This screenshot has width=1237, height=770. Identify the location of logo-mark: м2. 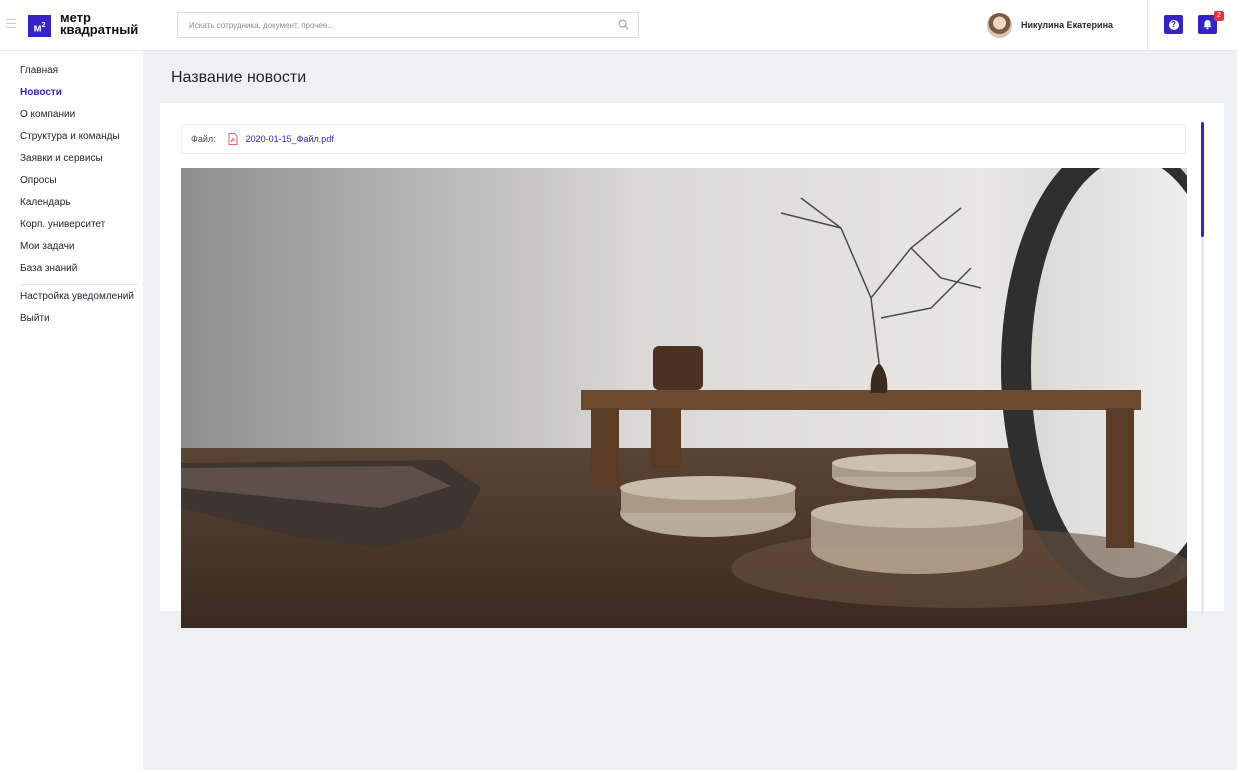
(39, 26).